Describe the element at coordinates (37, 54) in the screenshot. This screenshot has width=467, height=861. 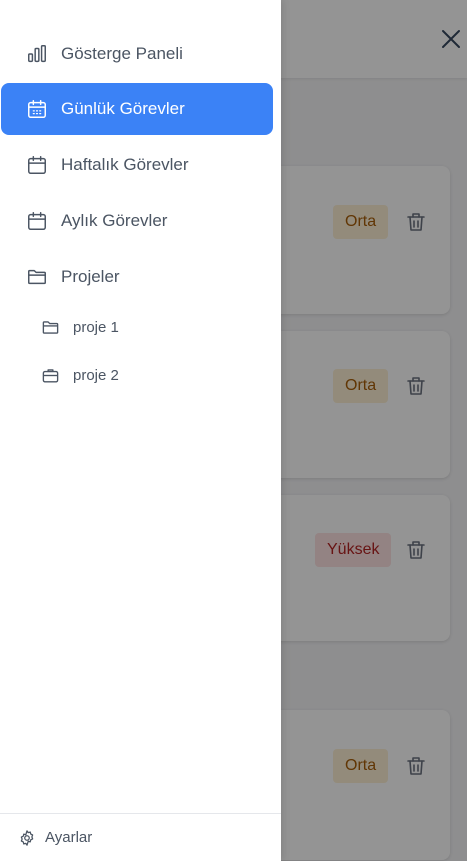
I see `bar-chart-icon` at that location.